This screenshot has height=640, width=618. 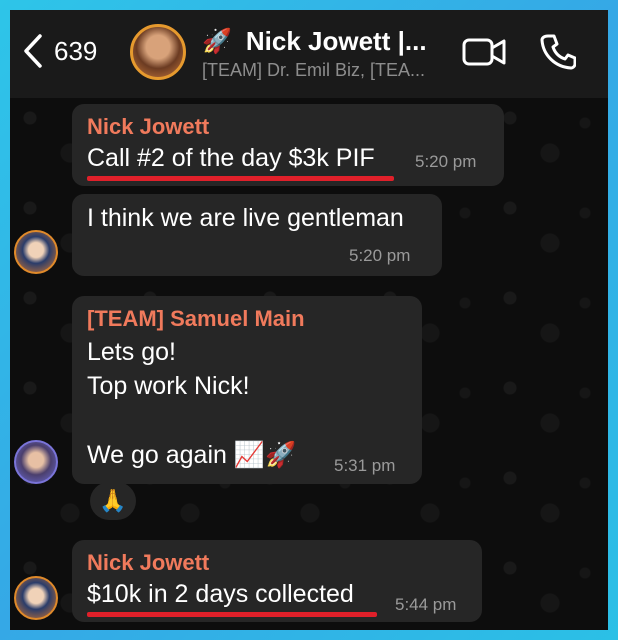 I want to click on chevron-left-icon, so click(x=33, y=51).